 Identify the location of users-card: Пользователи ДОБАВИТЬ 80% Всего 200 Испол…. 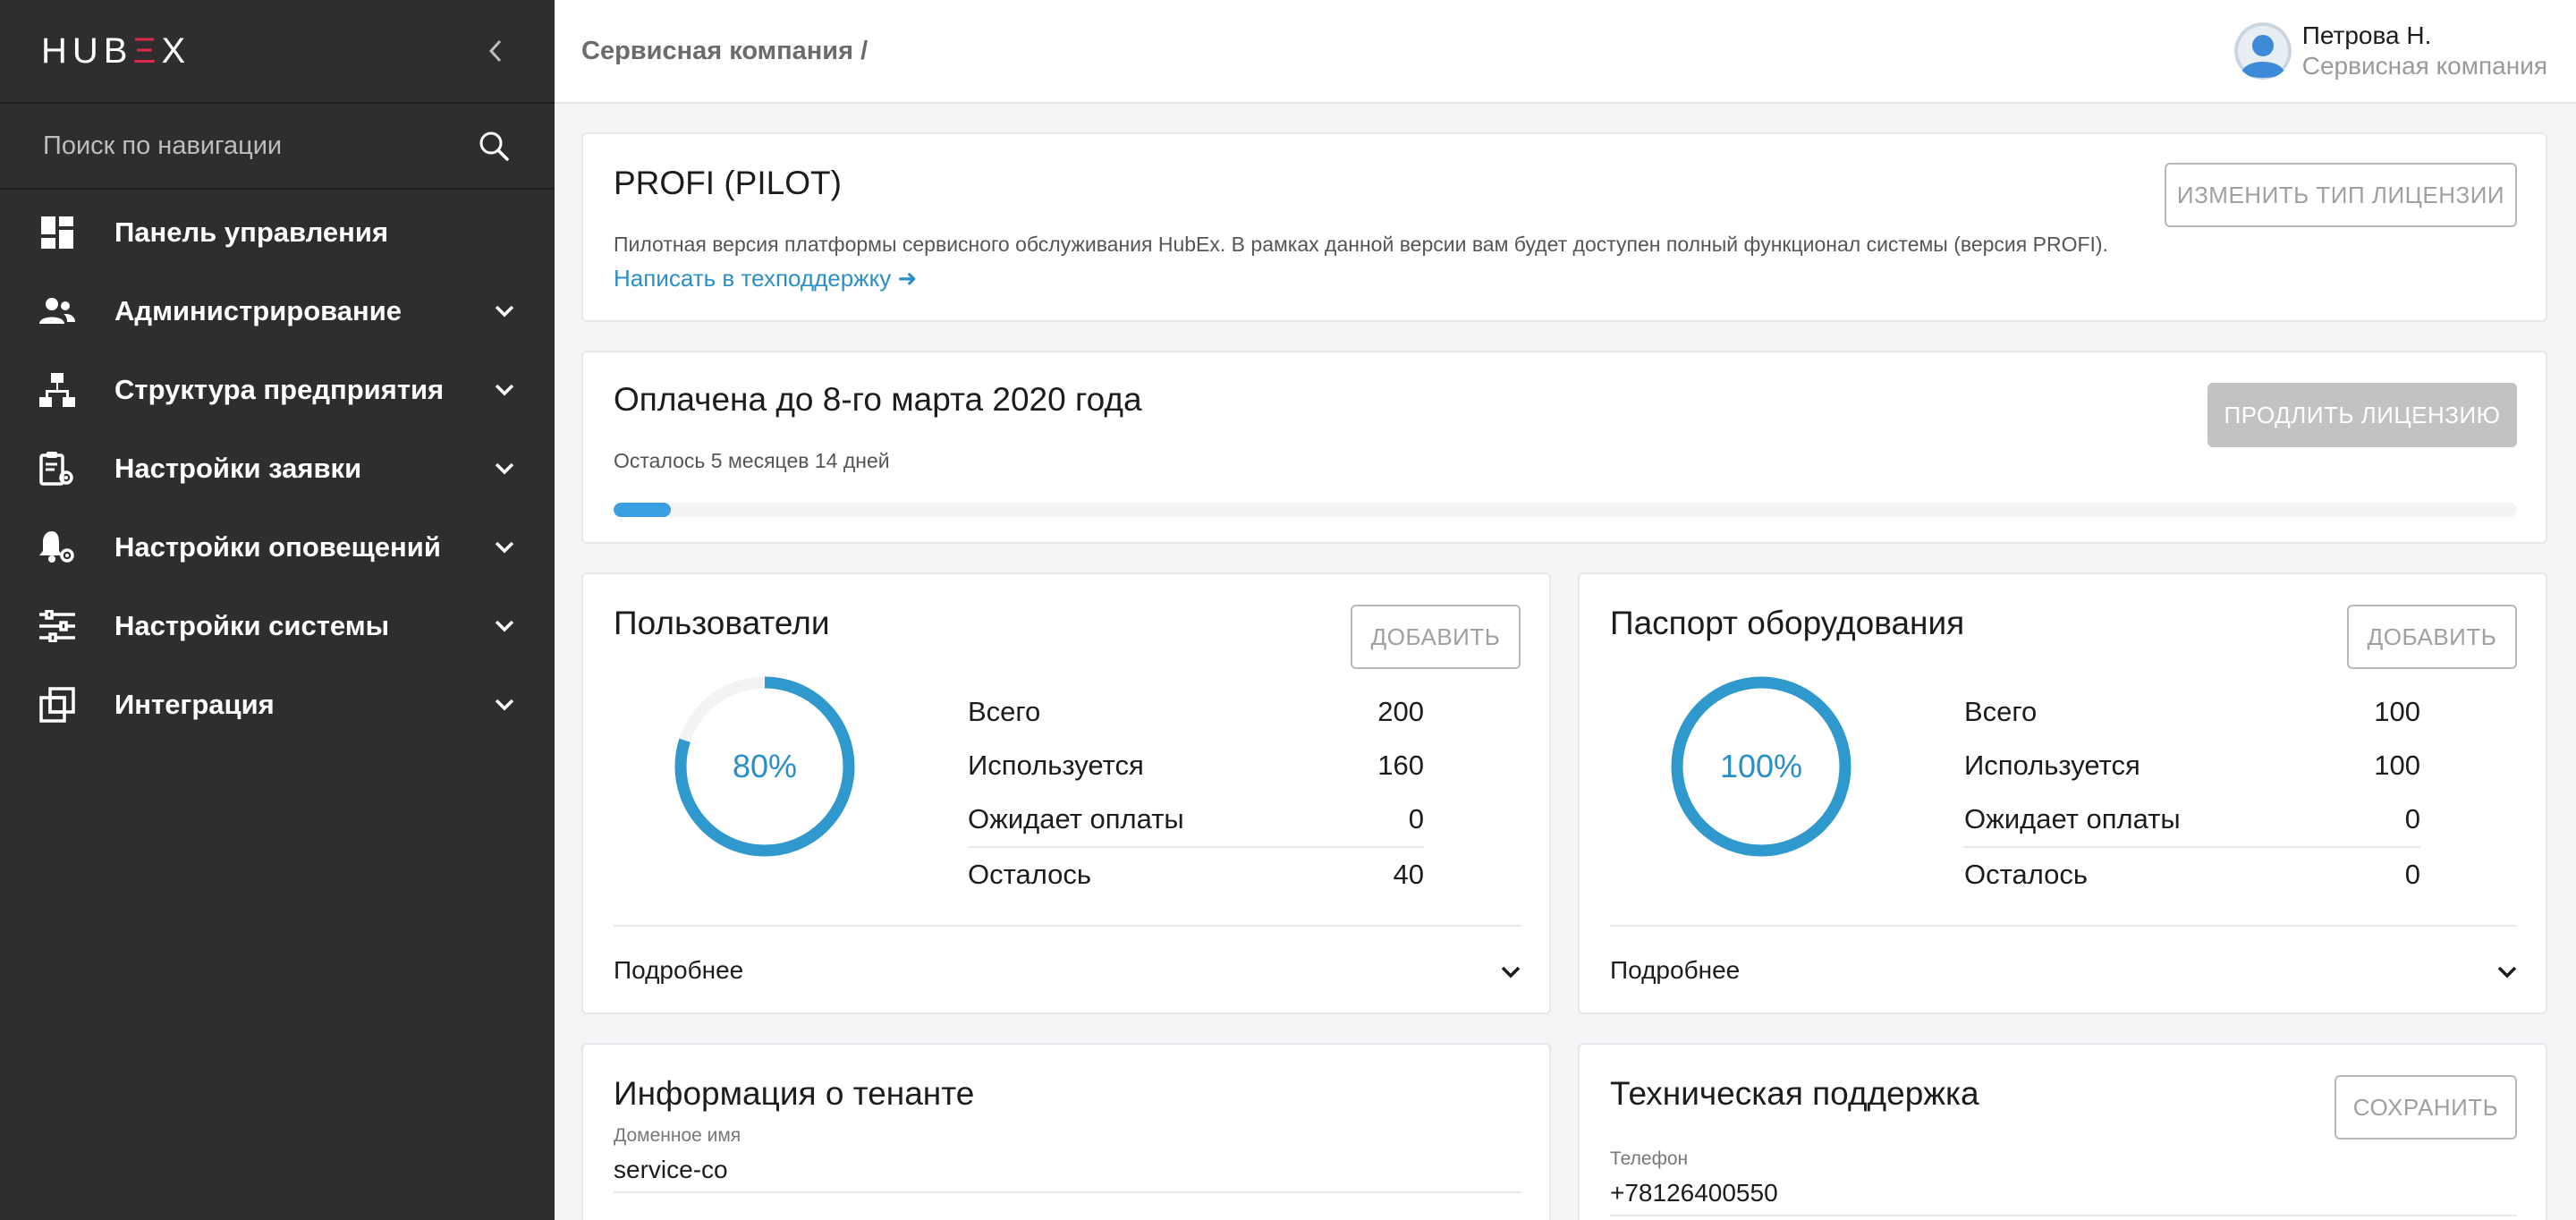
(1066, 793).